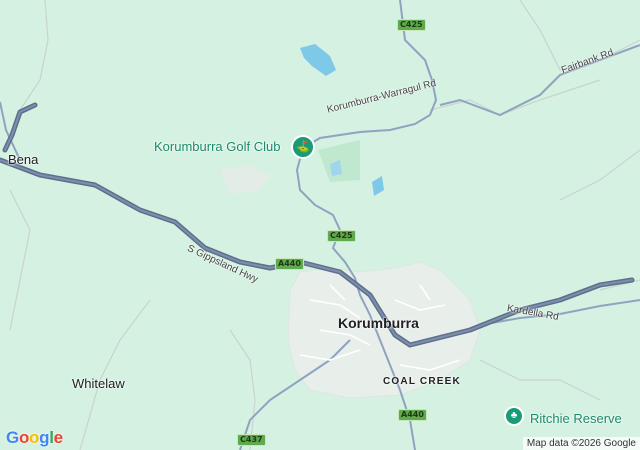  I want to click on place-label-whitelaw: Whitelaw, so click(98, 383).